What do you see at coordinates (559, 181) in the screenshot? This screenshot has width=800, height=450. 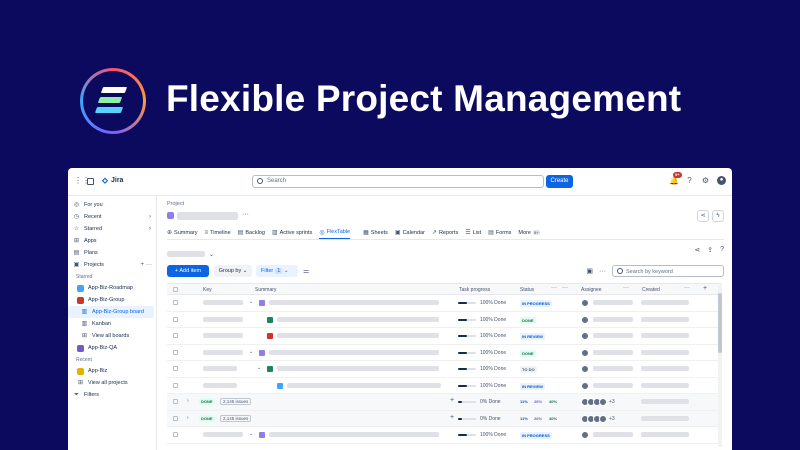 I see `create-button: Create` at bounding box center [559, 181].